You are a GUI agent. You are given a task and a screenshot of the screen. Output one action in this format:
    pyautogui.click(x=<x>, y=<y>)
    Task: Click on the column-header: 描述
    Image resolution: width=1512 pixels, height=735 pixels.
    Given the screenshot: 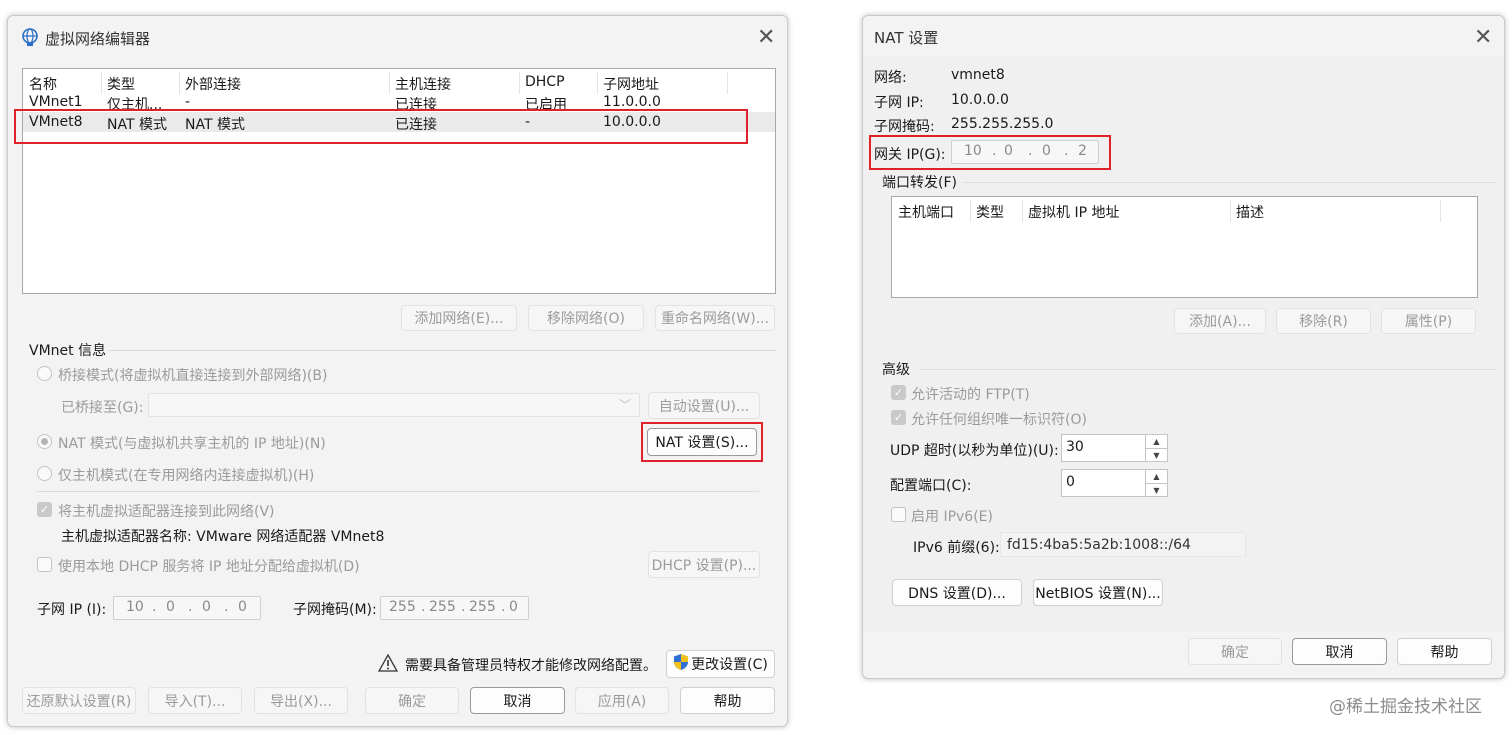 What is the action you would take?
    pyautogui.click(x=1250, y=212)
    